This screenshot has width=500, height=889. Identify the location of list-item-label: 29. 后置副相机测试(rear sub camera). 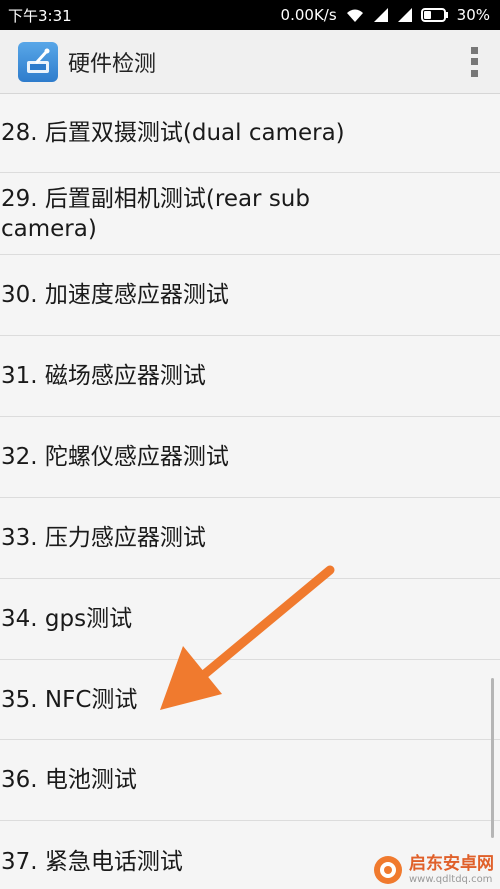
(155, 213).